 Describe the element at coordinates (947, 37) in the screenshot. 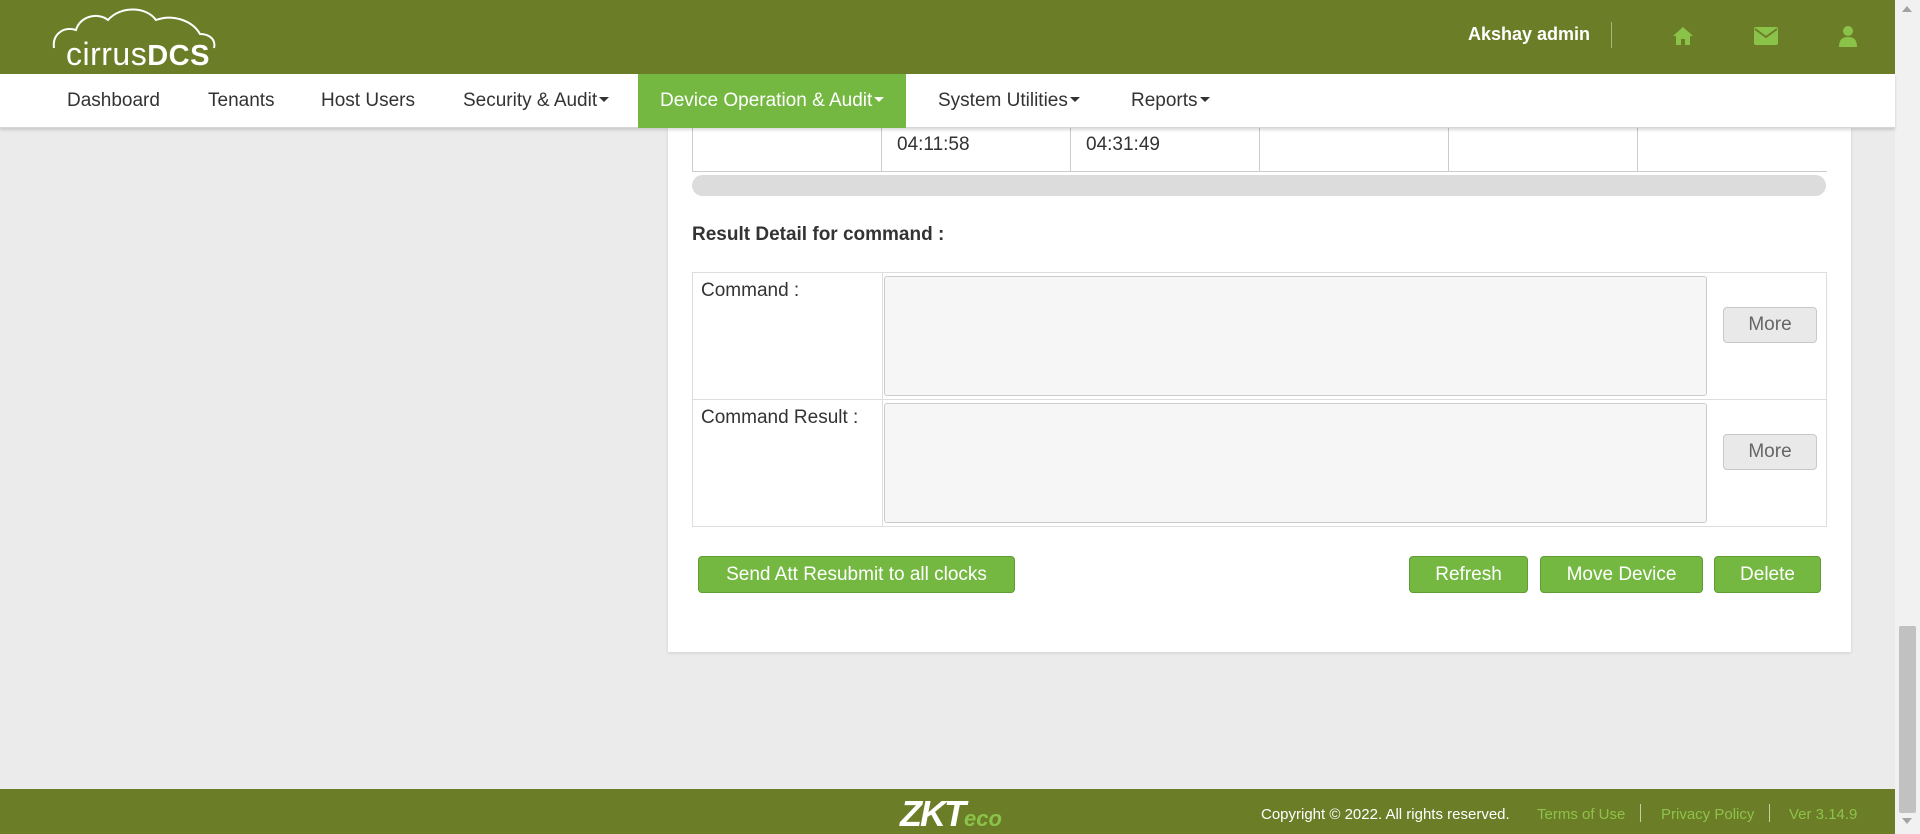

I see `top-header: cirrusDCS Akshay admin` at that location.